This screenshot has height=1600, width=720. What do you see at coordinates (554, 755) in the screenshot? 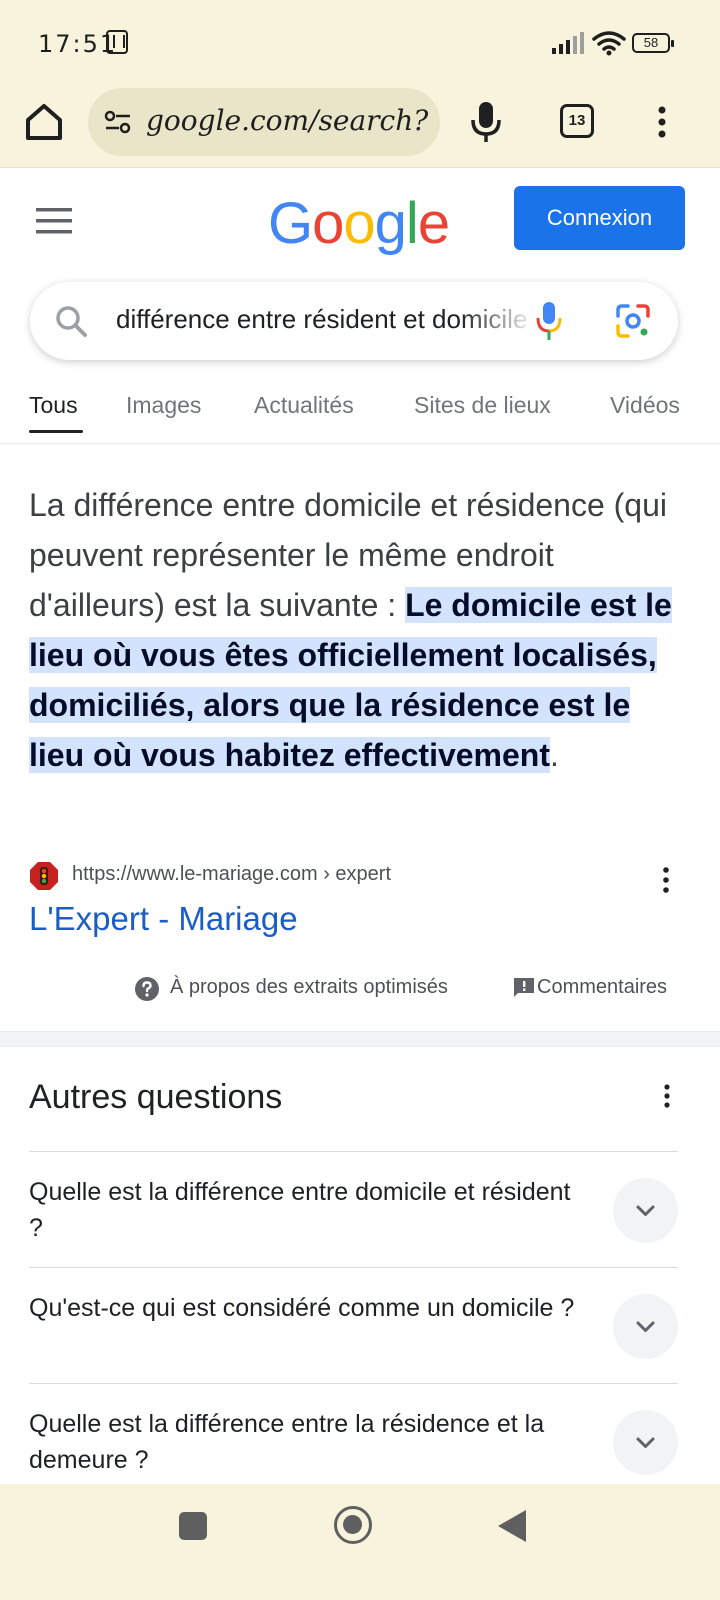
I see `snippet-end: .` at bounding box center [554, 755].